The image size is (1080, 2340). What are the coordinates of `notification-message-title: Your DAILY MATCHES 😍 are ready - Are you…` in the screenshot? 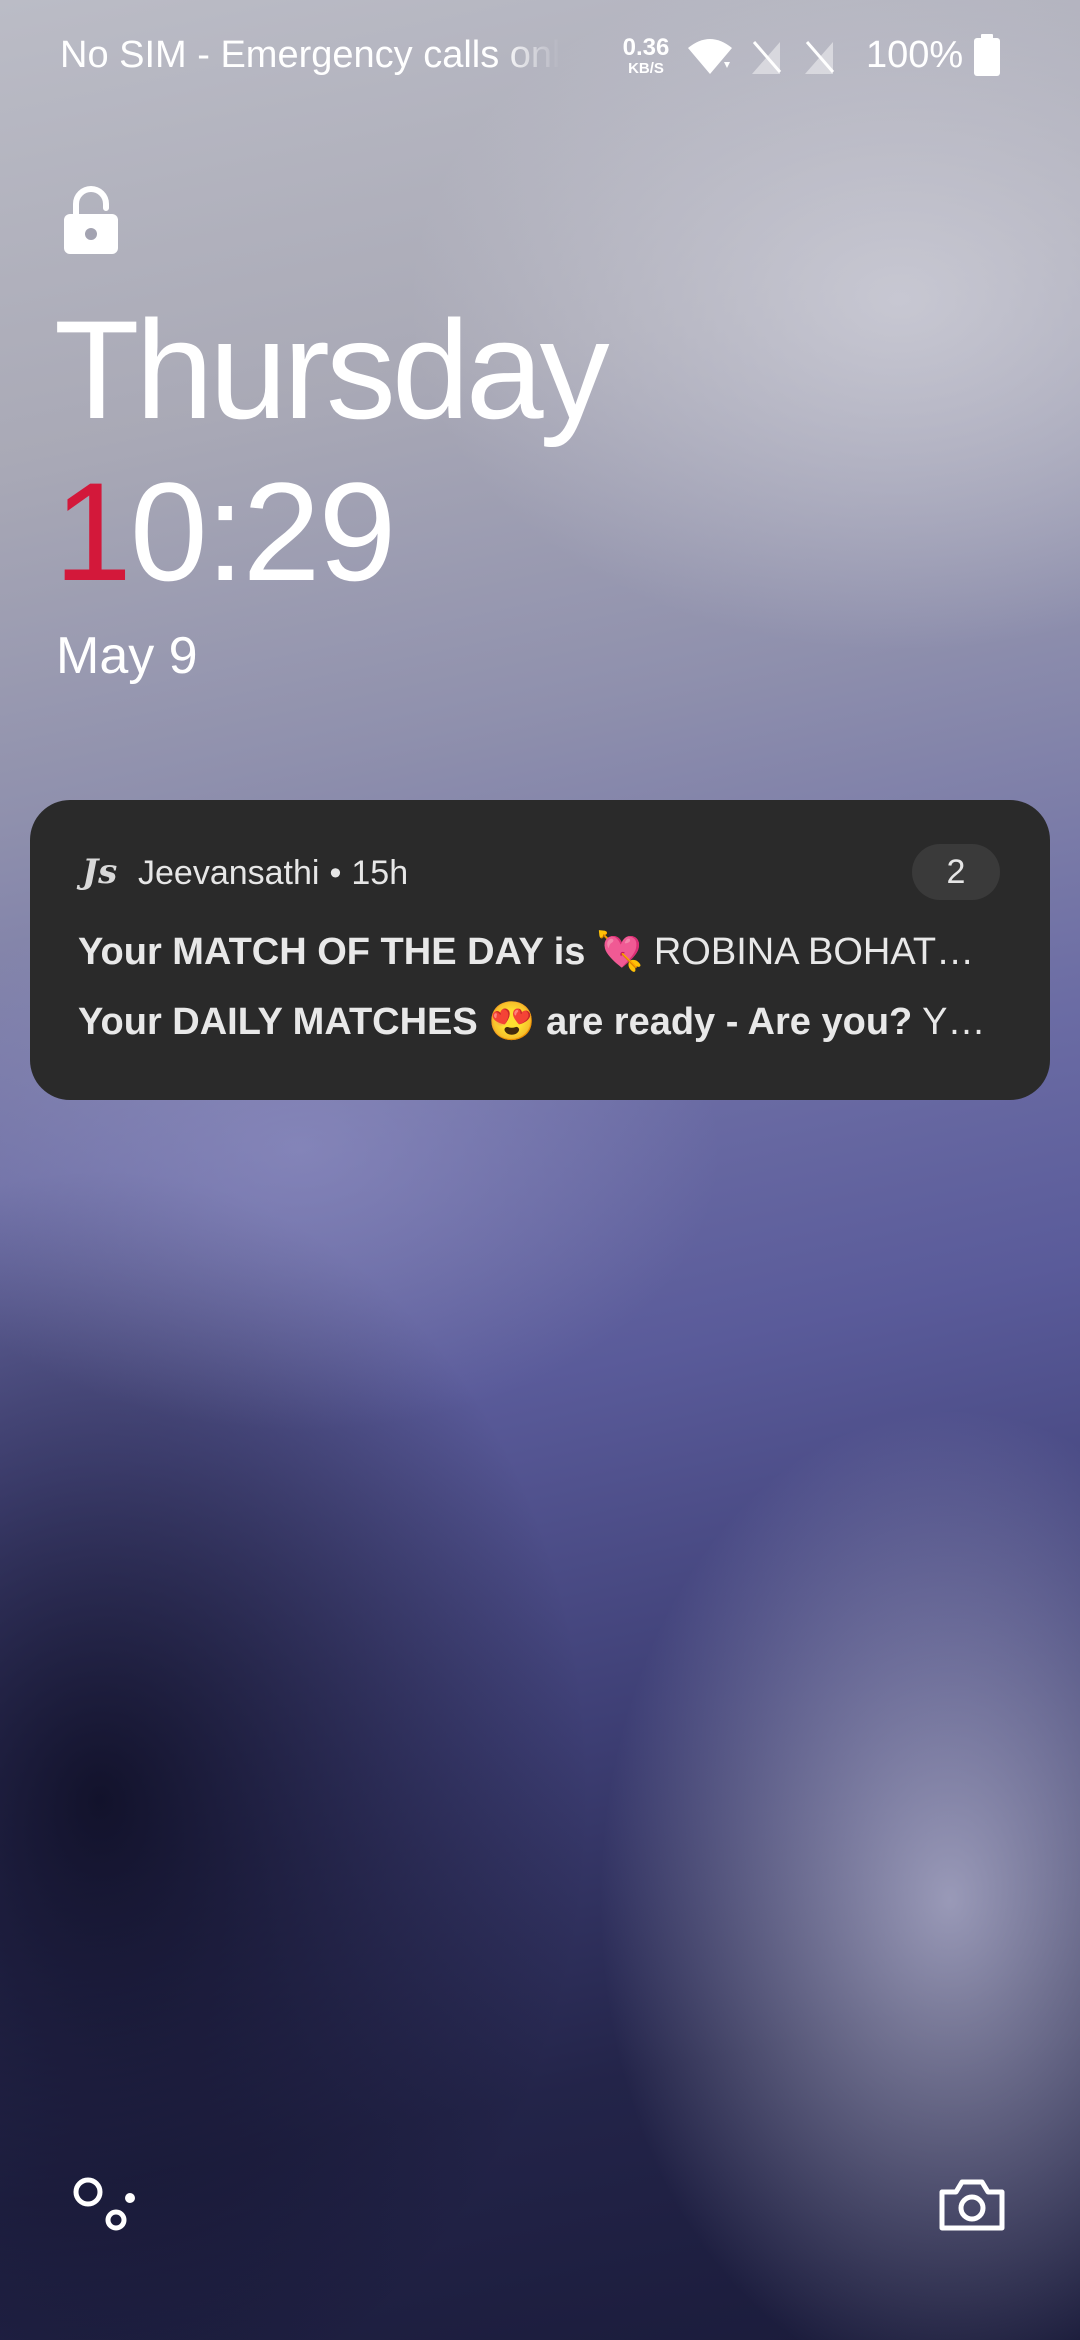 It's located at (495, 1022).